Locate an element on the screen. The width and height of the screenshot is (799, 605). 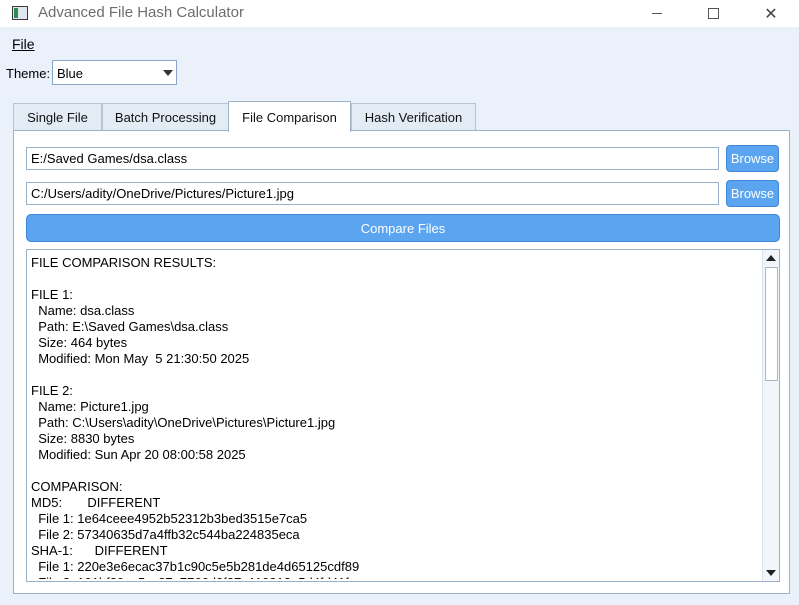
window-title: Advanced File Hash Calculator is located at coordinates (141, 12).